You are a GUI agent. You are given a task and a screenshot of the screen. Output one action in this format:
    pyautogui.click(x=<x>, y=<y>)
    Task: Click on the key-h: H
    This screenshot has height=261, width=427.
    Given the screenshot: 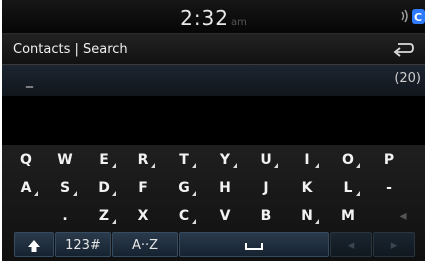 What is the action you would take?
    pyautogui.click(x=225, y=188)
    